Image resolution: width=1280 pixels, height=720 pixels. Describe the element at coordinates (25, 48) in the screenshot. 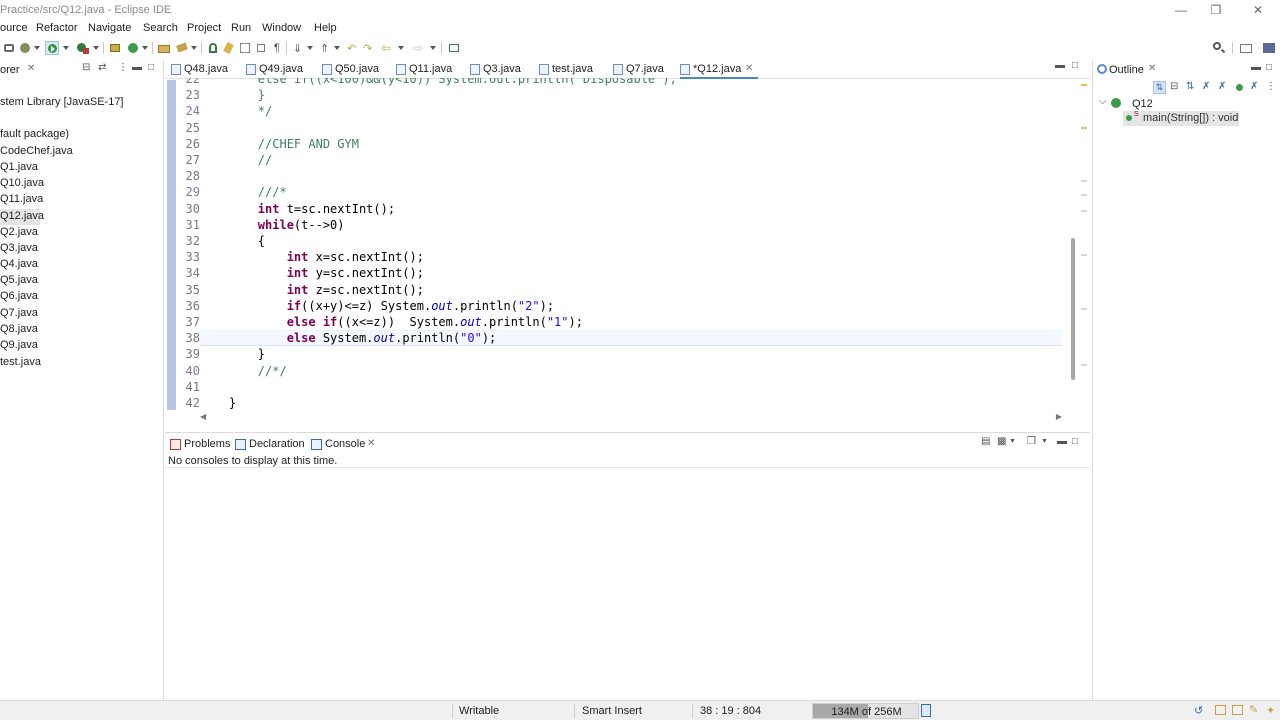

I see `debug-icon` at that location.